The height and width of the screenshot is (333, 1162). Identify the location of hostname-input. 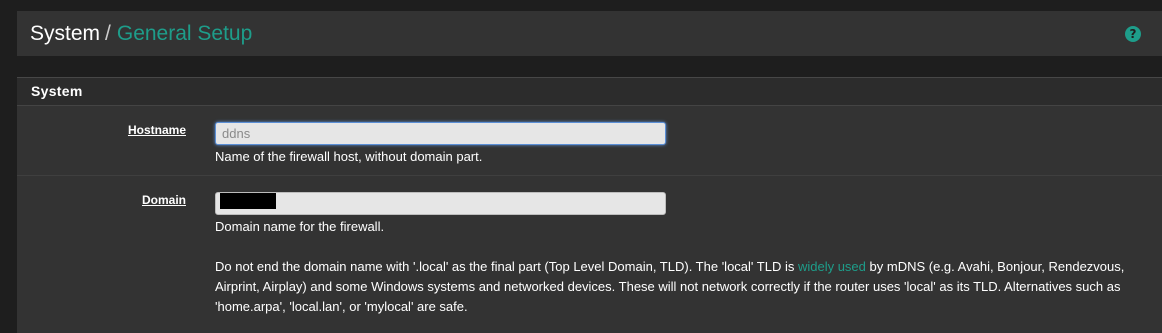
(440, 133).